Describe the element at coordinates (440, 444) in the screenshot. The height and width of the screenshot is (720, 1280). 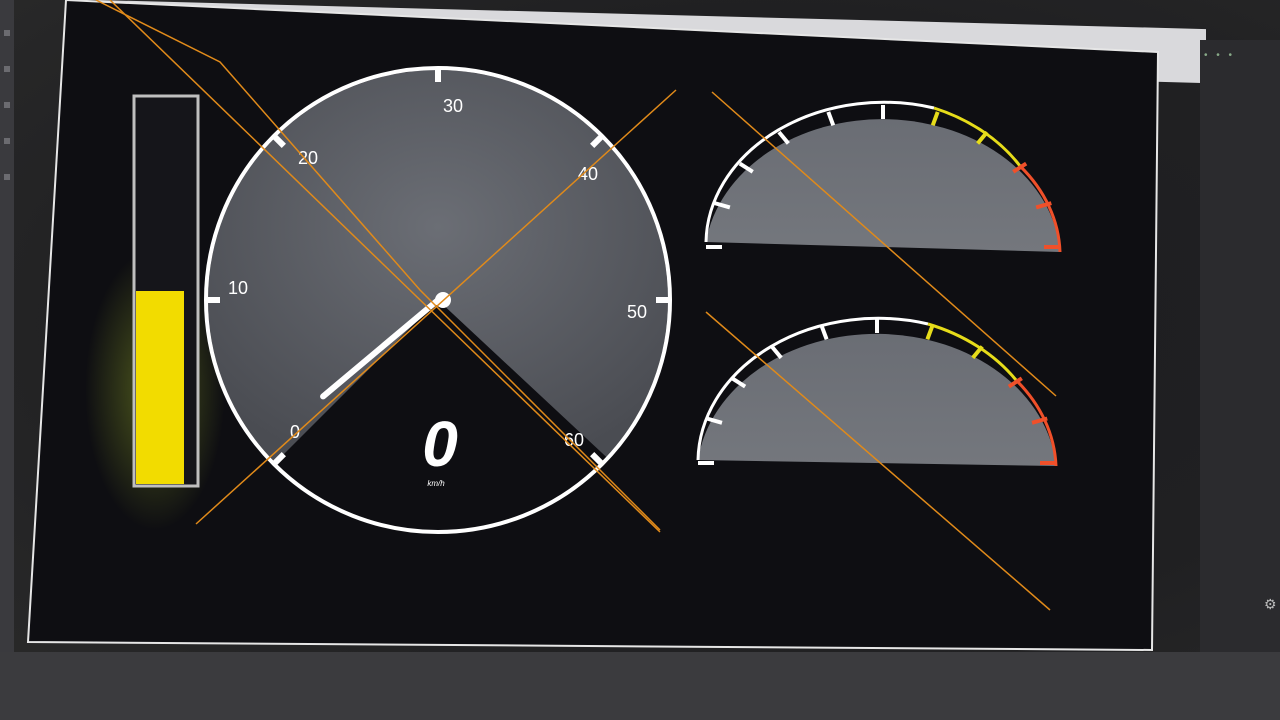
I see `speed-value: 0` at that location.